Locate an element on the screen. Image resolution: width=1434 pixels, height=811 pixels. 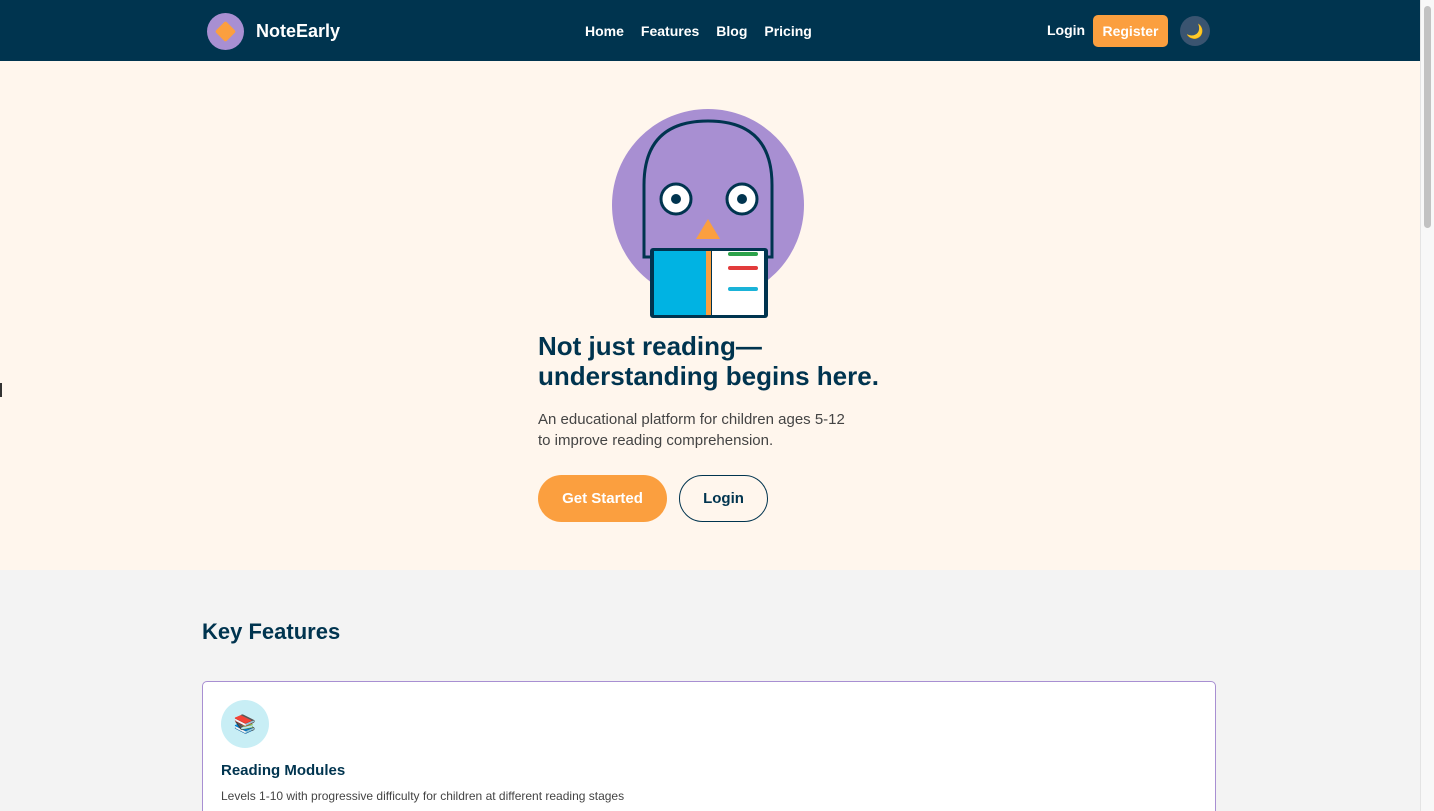
register-button: Register is located at coordinates (1130, 31).